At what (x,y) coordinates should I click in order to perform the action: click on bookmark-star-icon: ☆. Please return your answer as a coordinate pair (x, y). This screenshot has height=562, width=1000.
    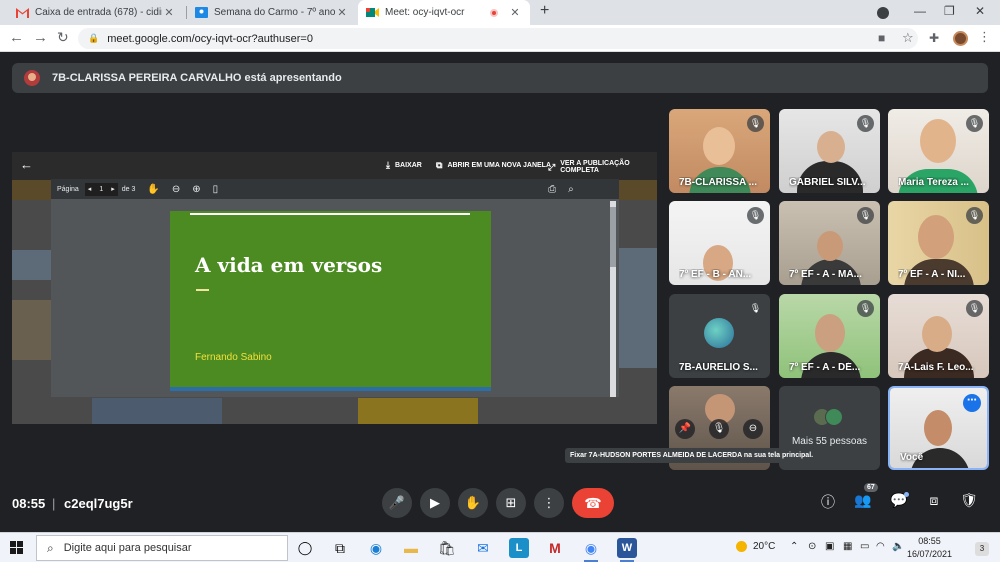
    Looking at the image, I should click on (908, 38).